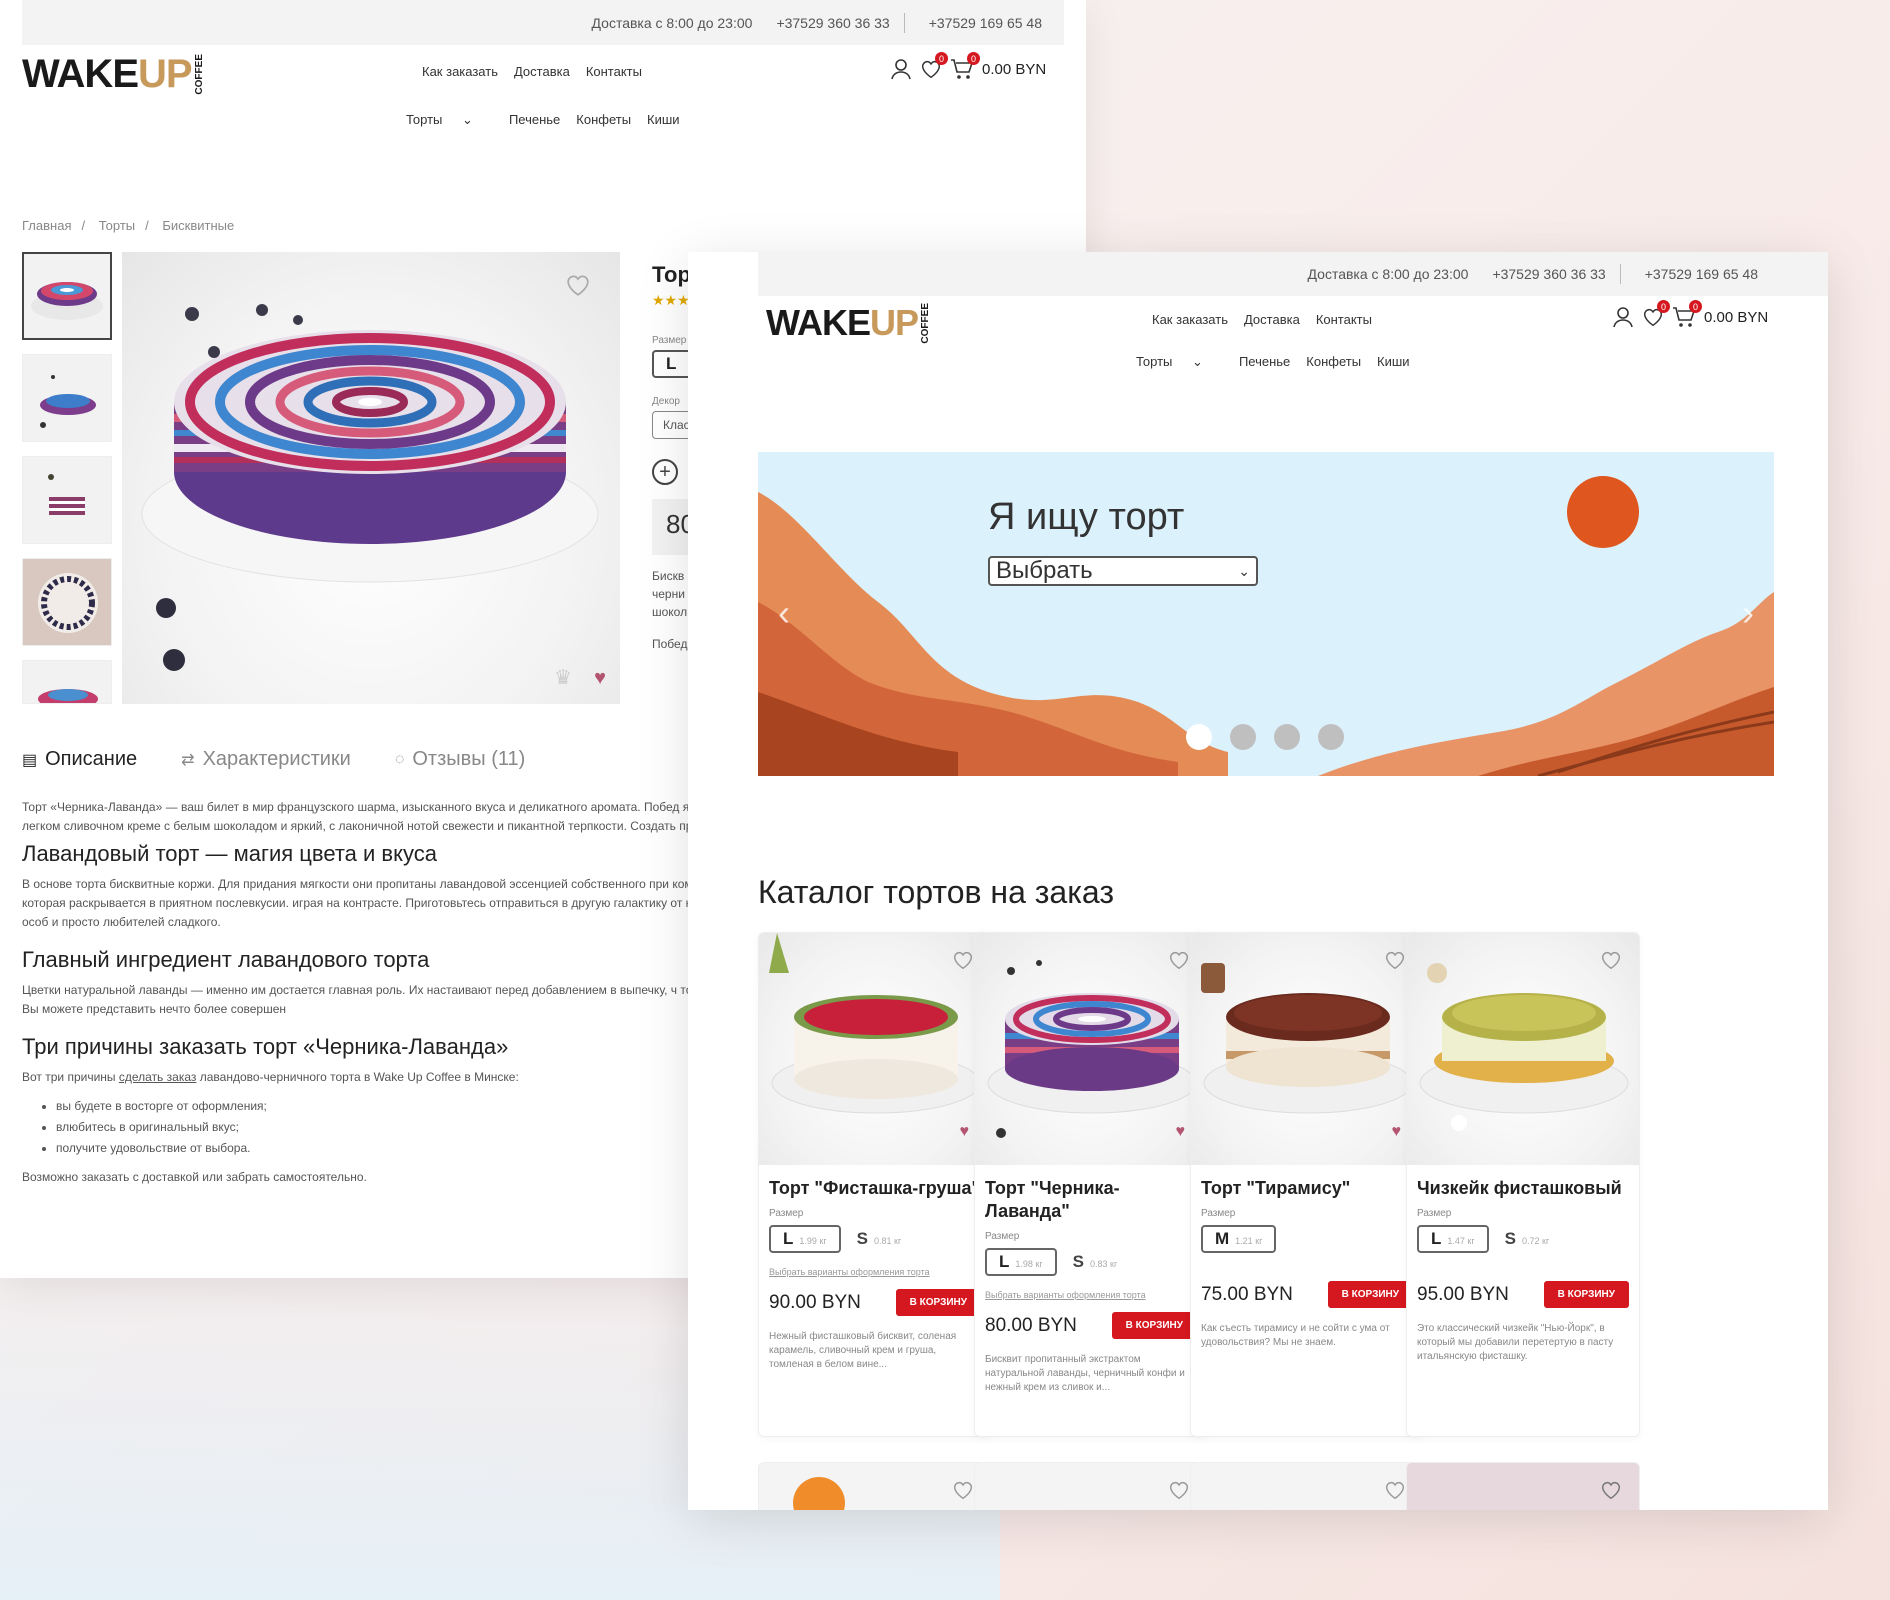 The height and width of the screenshot is (1600, 1890). I want to click on nav-cakes-label: Торты, so click(424, 119).